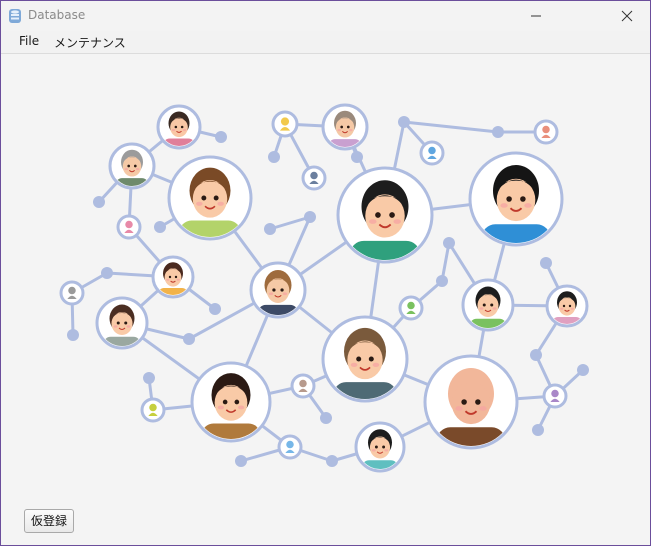  Describe the element at coordinates (626, 16) in the screenshot. I see `close-icon` at that location.